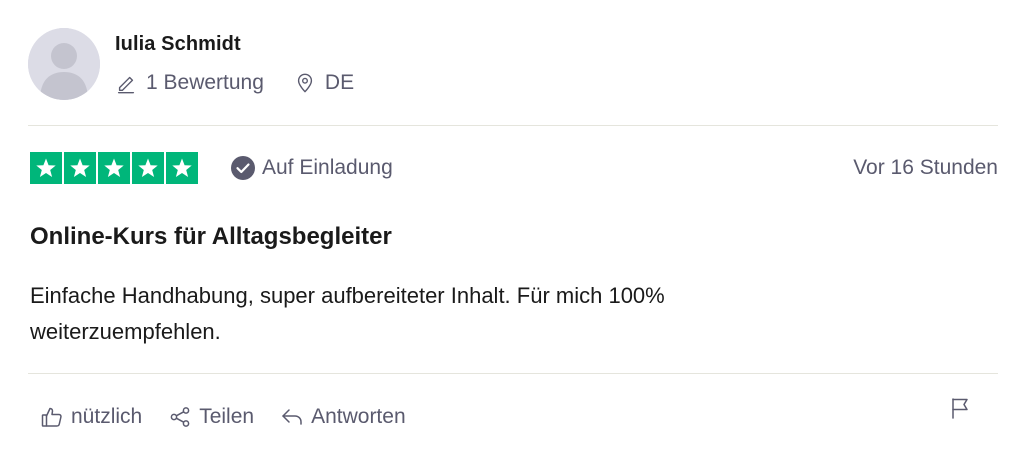 This screenshot has width=1024, height=464. Describe the element at coordinates (327, 167) in the screenshot. I see `invited-label: Auf Einladung` at that location.